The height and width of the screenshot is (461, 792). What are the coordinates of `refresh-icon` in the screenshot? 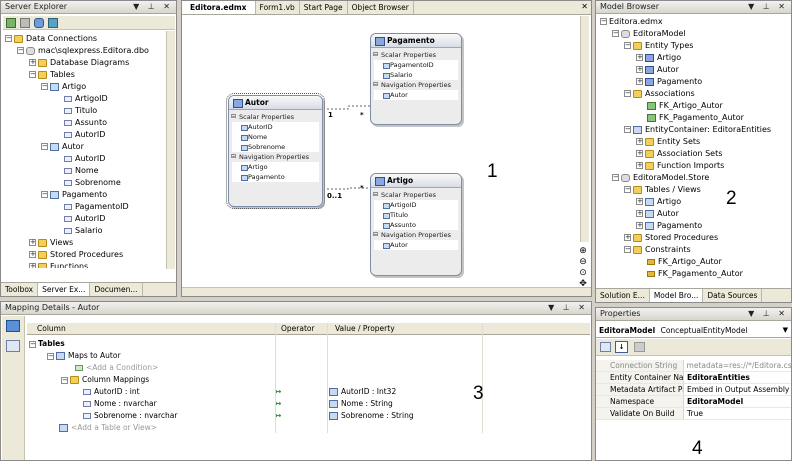 It's located at (11, 23).